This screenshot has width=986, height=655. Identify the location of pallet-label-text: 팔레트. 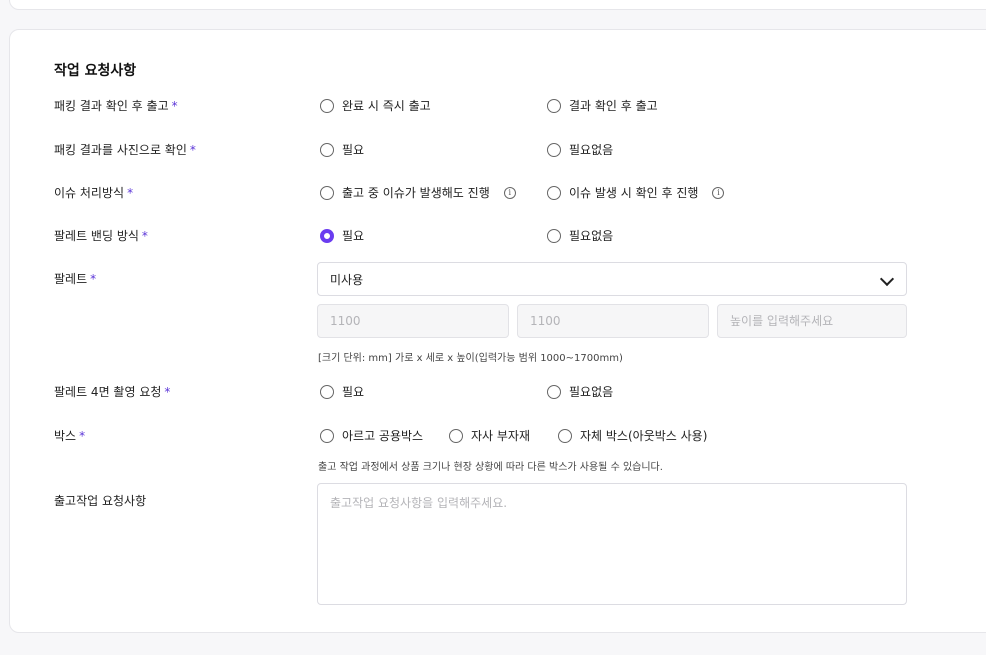
(71, 279).